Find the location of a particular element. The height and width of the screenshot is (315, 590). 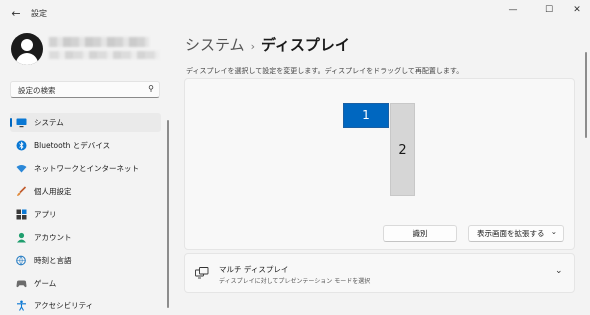

brush-icon is located at coordinates (22, 191).